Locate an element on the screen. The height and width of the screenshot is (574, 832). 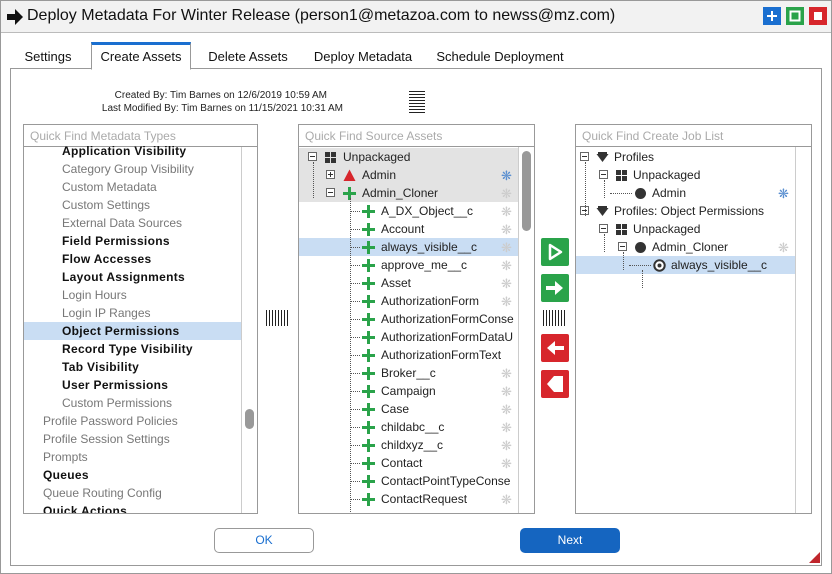
job-list-row: Profiles: Object Permissions is located at coordinates (685, 211).